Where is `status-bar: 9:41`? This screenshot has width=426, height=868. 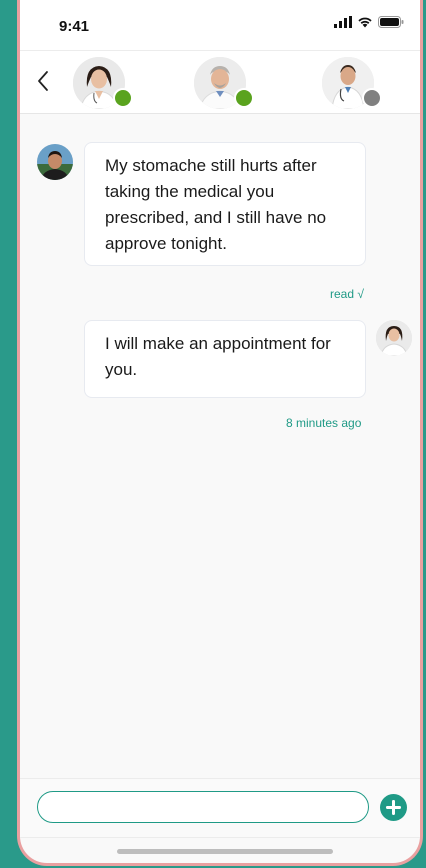
status-bar: 9:41 is located at coordinates (220, 25).